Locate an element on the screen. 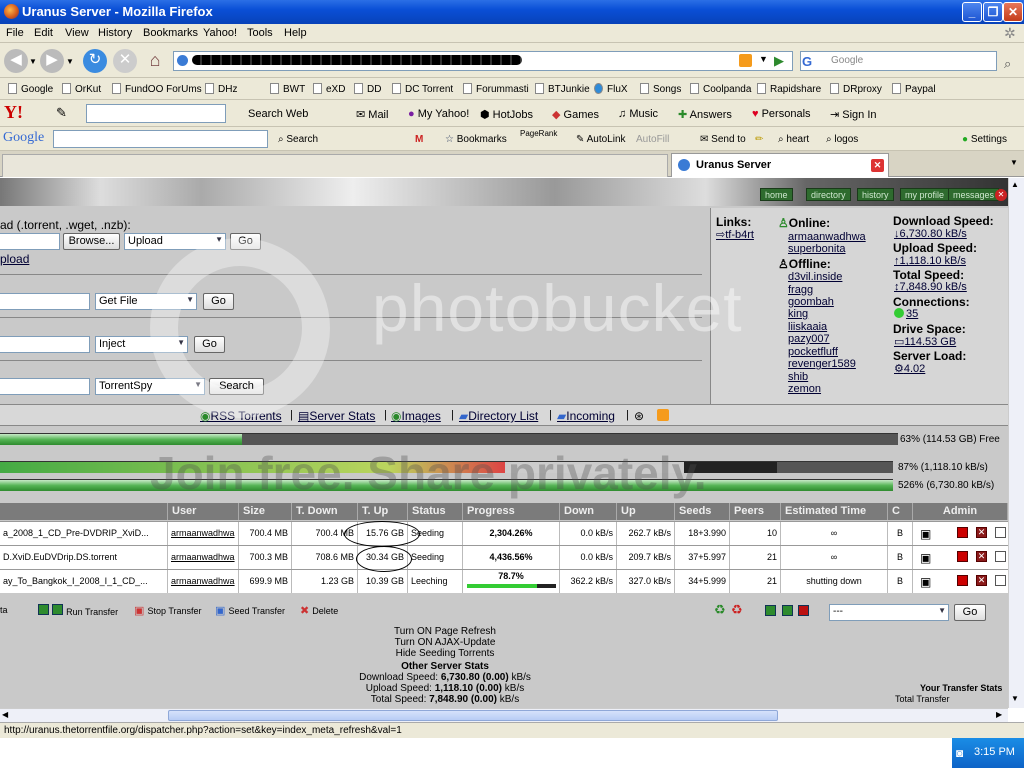 This screenshot has height=768, width=1024. home-icon: ⌂ is located at coordinates (155, 61).